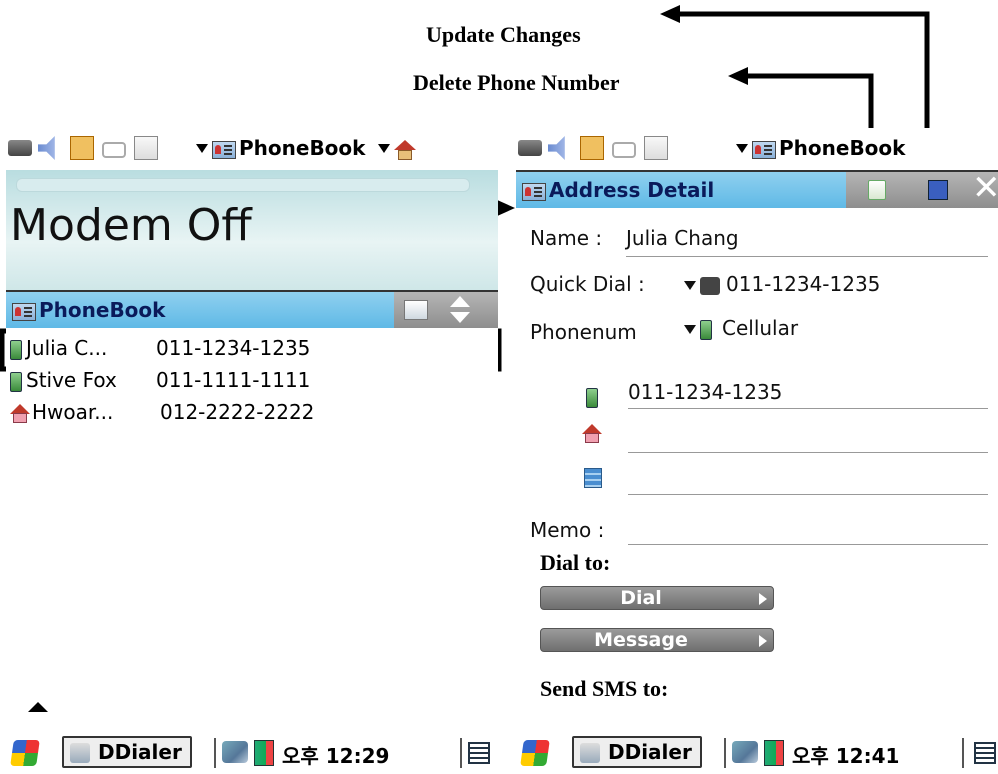 The width and height of the screenshot is (998, 774). Describe the element at coordinates (670, 14) in the screenshot. I see `update-changes-arrowhead` at that location.